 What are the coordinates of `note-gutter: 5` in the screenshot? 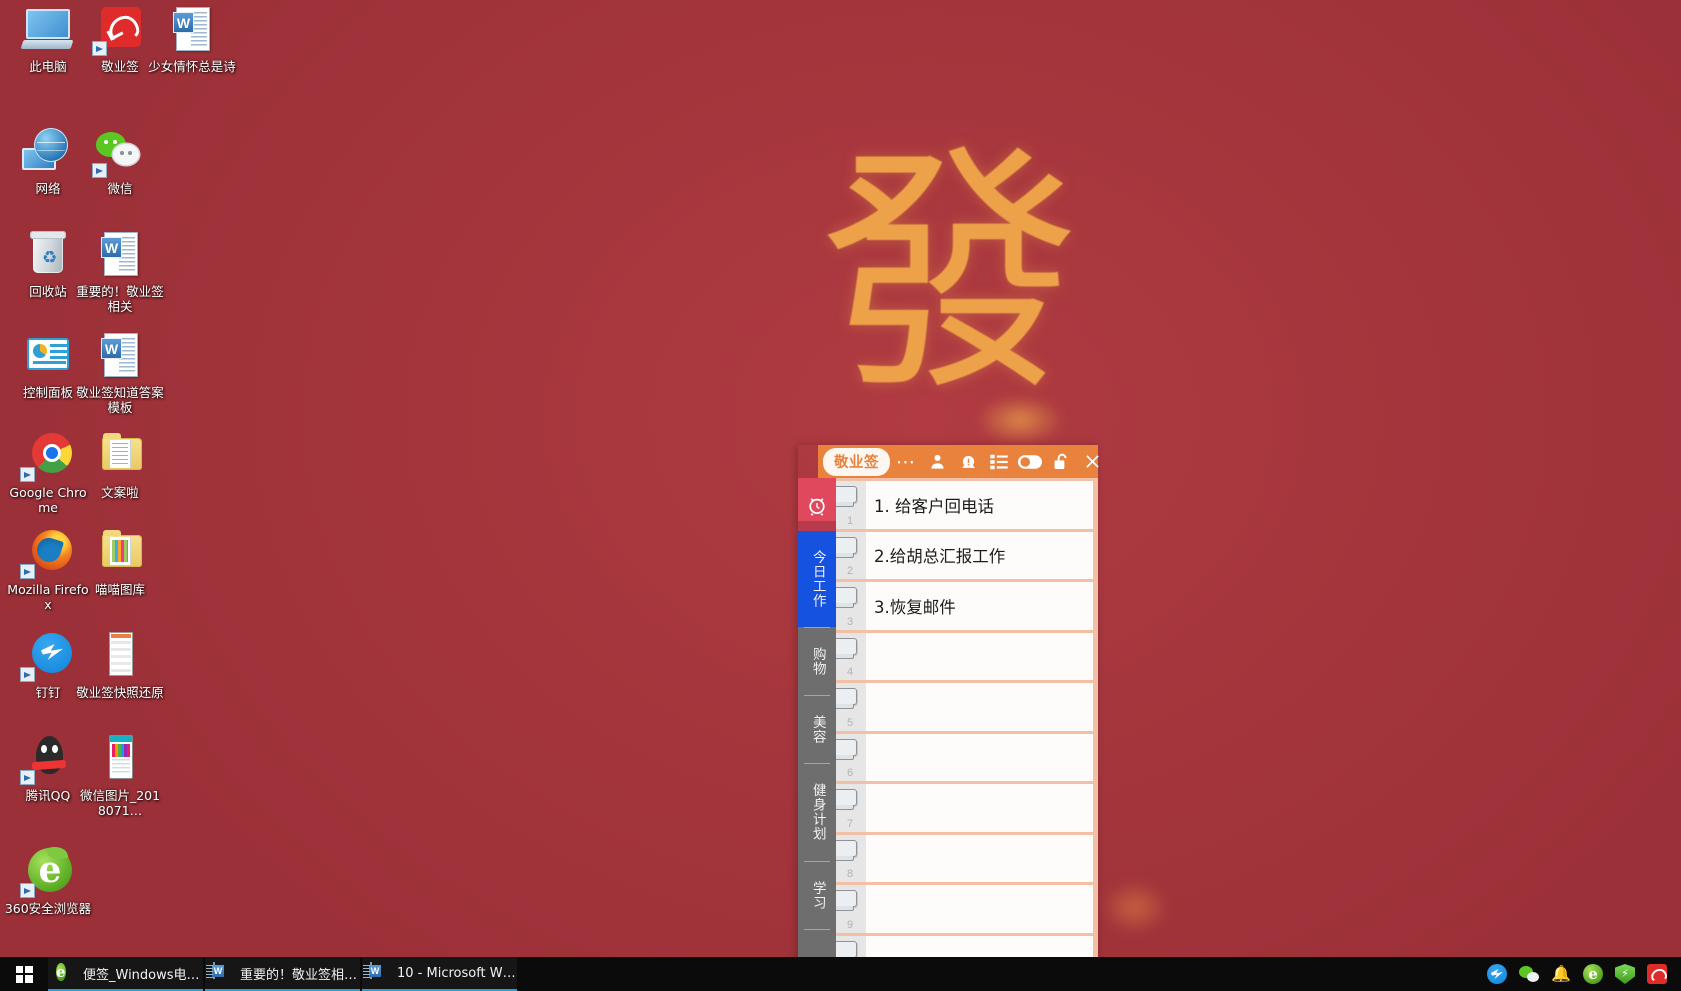 It's located at (851, 707).